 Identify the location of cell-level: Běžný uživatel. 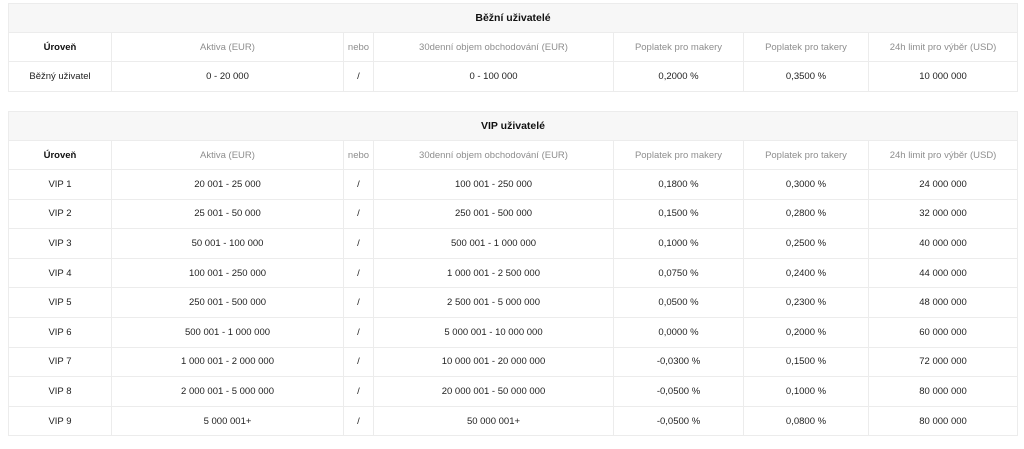
(60, 76).